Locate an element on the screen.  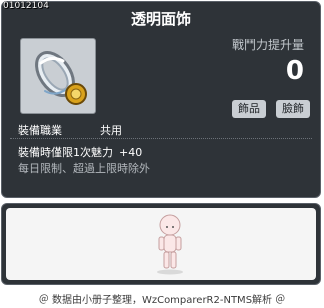
item-icon-frame is located at coordinates (58, 76).